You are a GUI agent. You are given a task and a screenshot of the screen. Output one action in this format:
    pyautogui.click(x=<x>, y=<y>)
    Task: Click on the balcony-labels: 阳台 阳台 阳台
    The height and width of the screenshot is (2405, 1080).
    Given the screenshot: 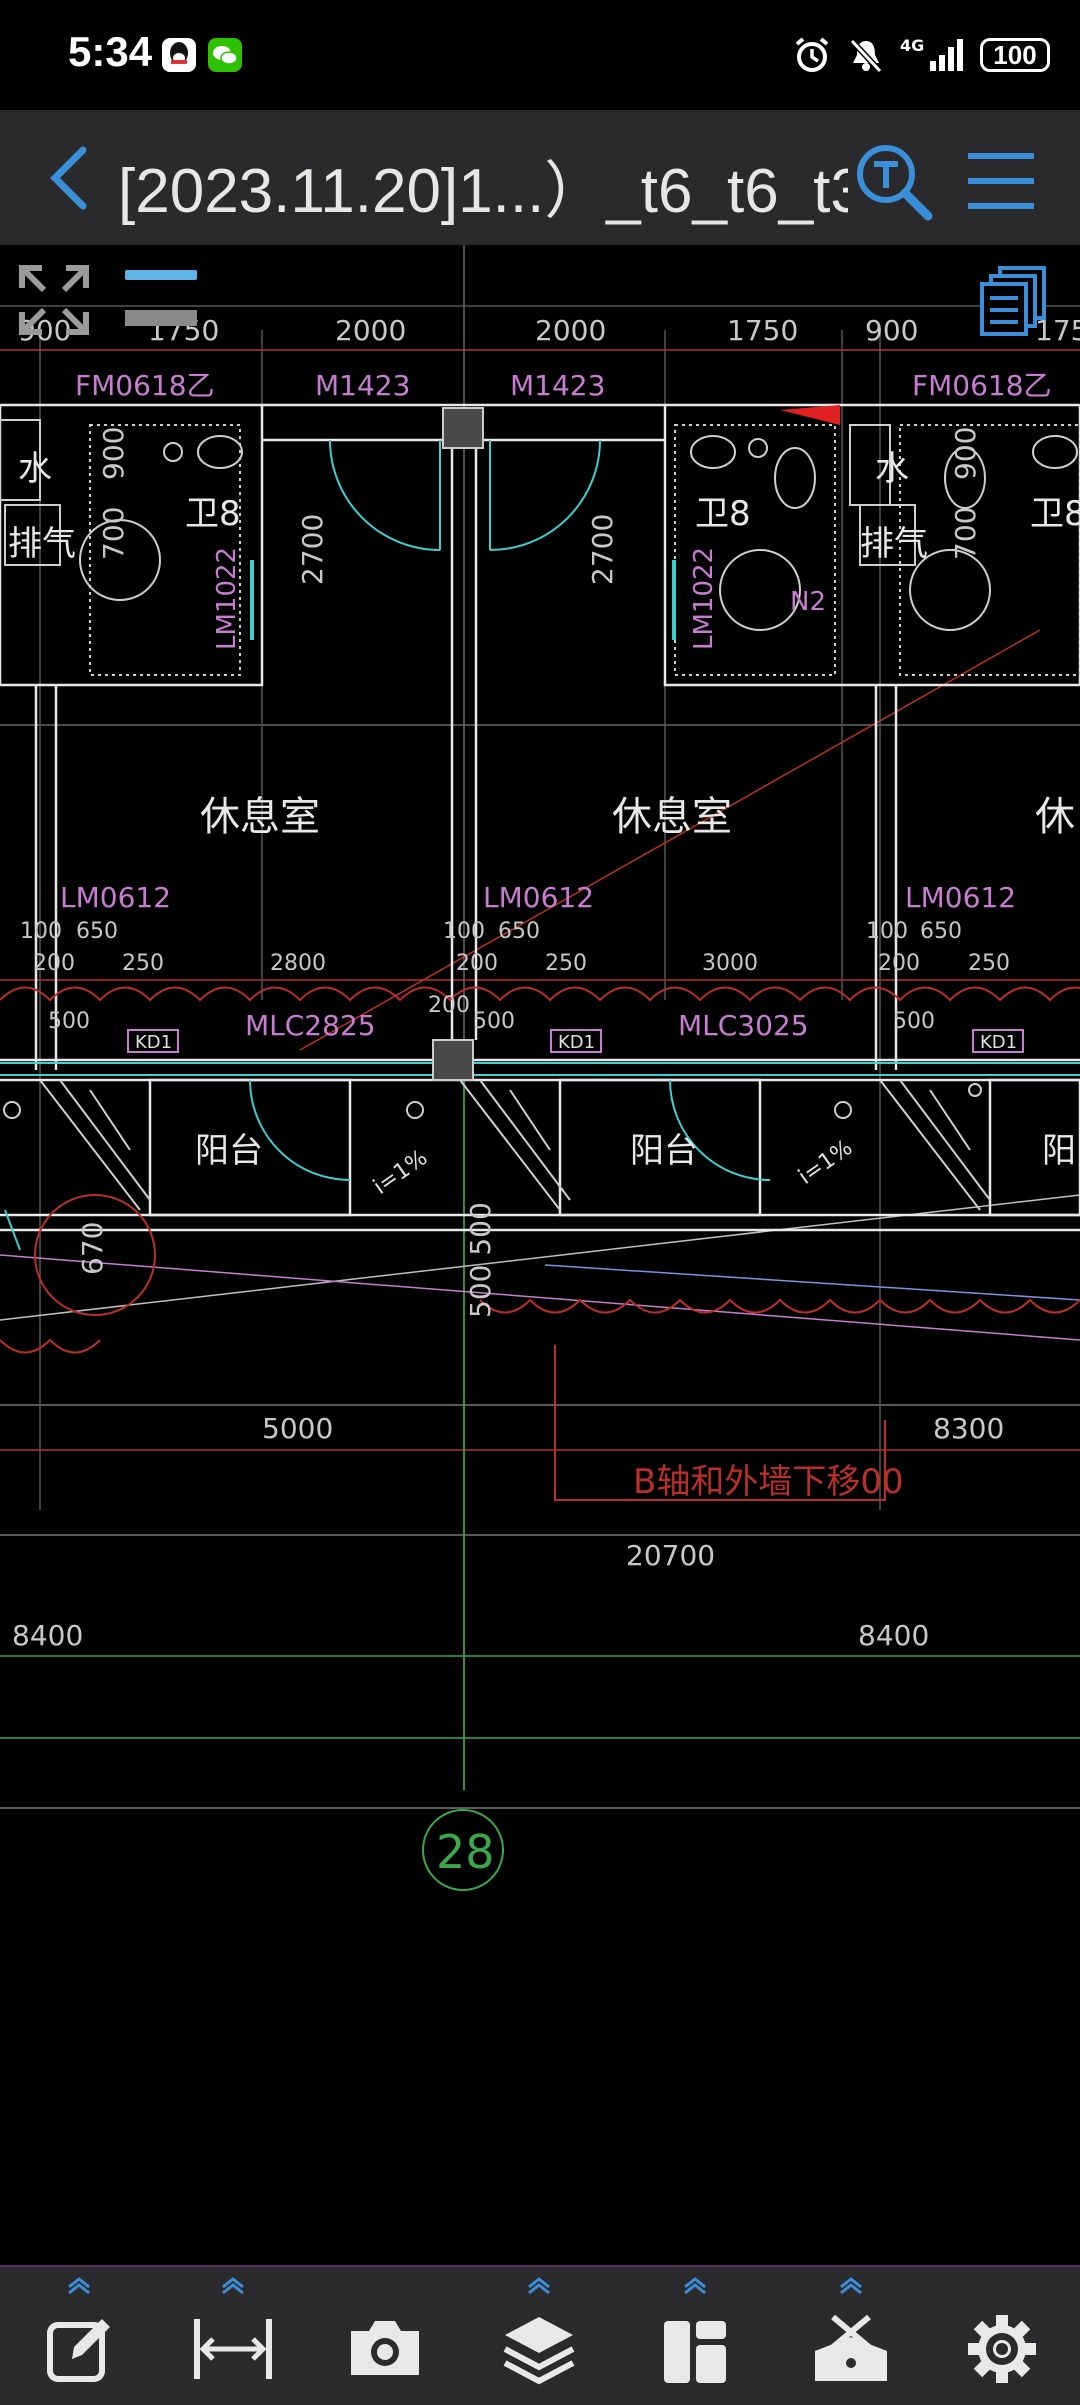 What is the action you would take?
    pyautogui.click(x=637, y=1151)
    